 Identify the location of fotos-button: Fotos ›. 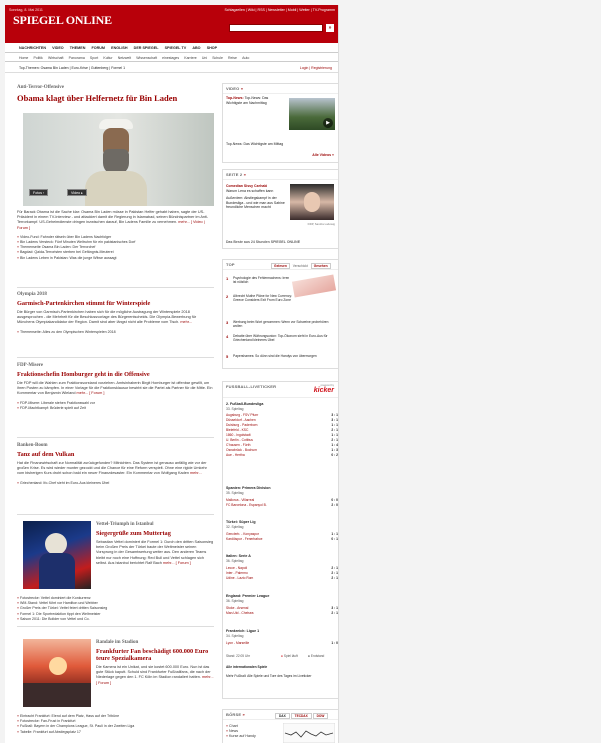
(39, 192).